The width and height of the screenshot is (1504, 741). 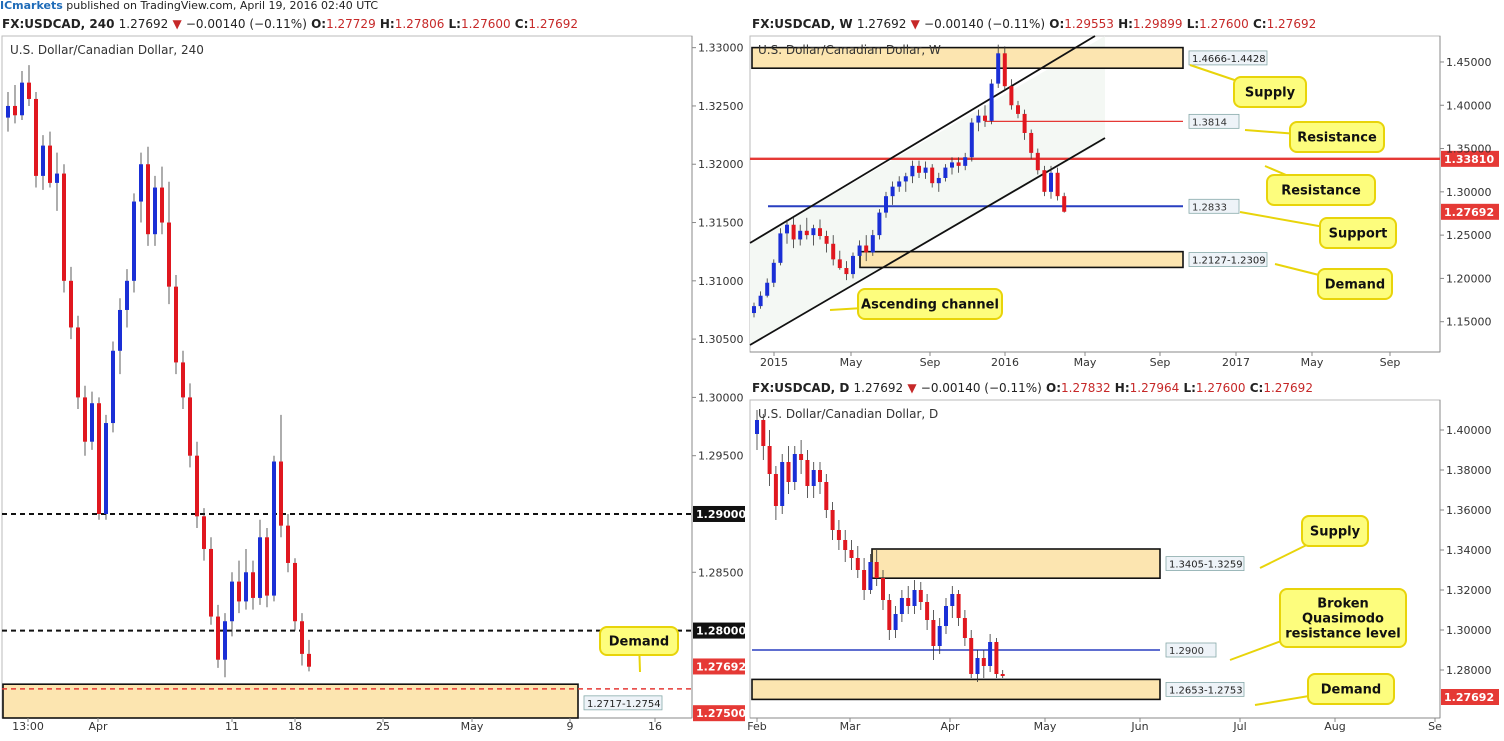 I want to click on h4-y-tick-label: 1.31500, so click(x=721, y=223).